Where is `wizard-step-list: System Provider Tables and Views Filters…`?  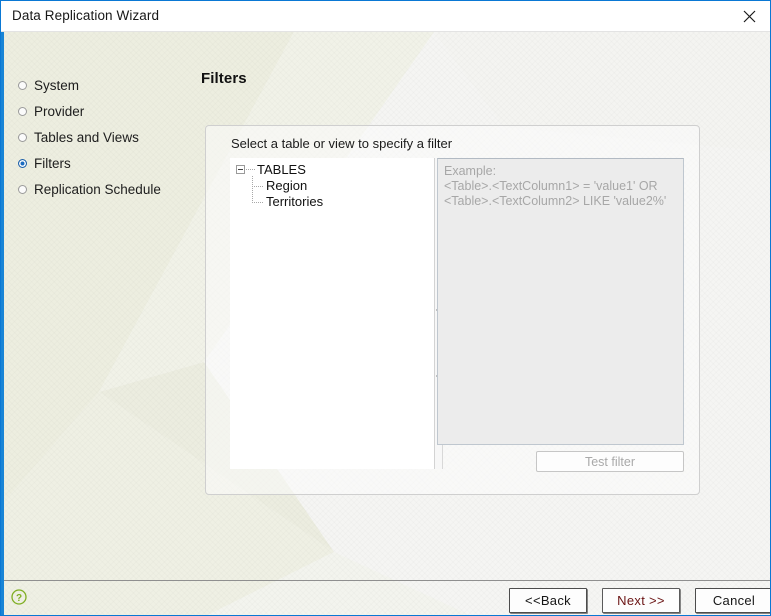
wizard-step-list: System Provider Tables and Views Filters… is located at coordinates (105, 137).